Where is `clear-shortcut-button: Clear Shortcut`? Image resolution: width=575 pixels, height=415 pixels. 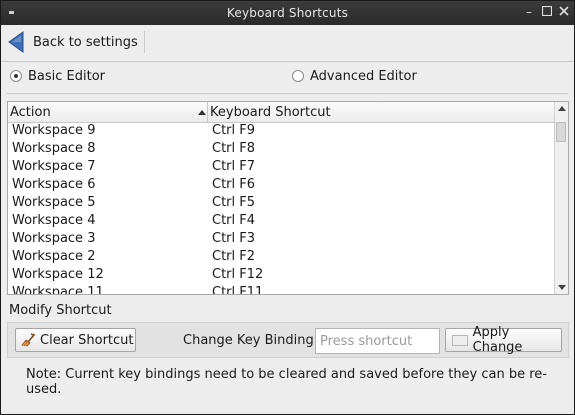 clear-shortcut-button: Clear Shortcut is located at coordinates (75, 340).